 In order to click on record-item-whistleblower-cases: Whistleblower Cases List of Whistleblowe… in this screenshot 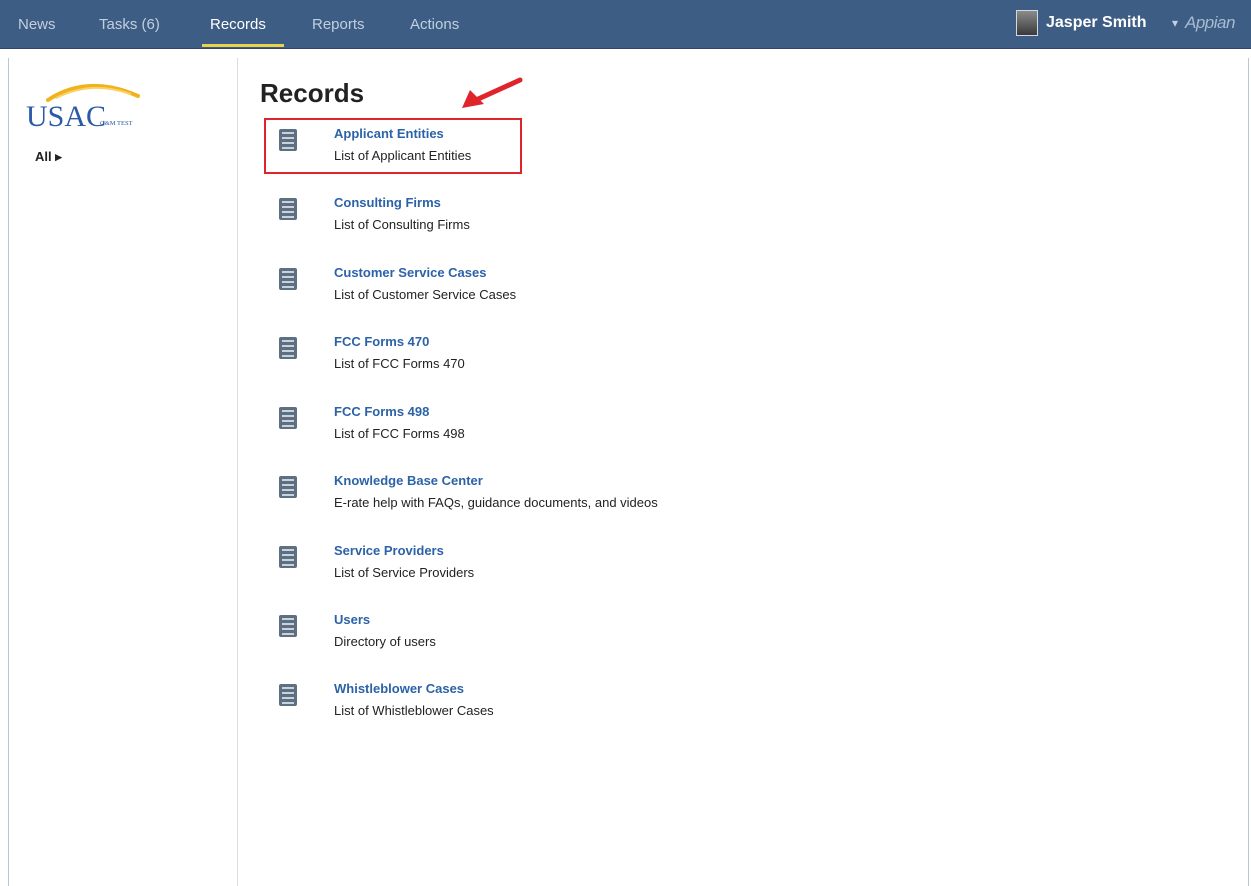, I will do `click(528, 705)`.